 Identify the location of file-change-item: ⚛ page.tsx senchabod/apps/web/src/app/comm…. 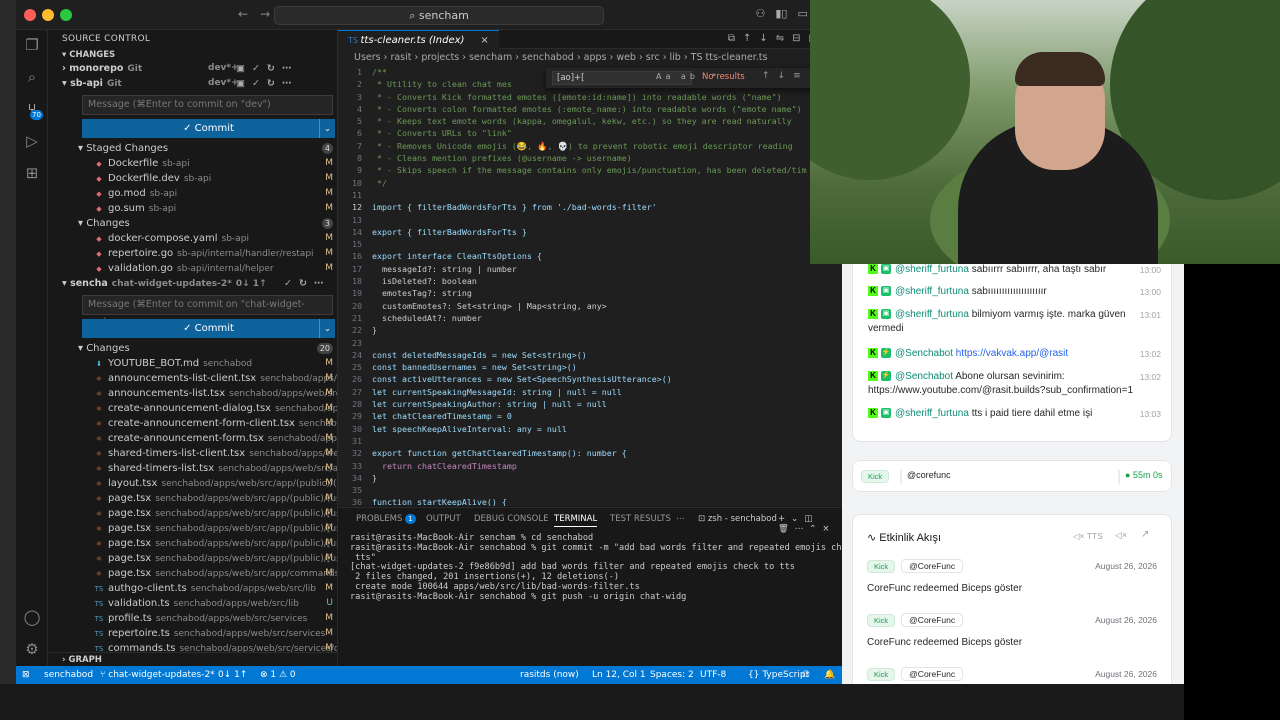
(192, 573).